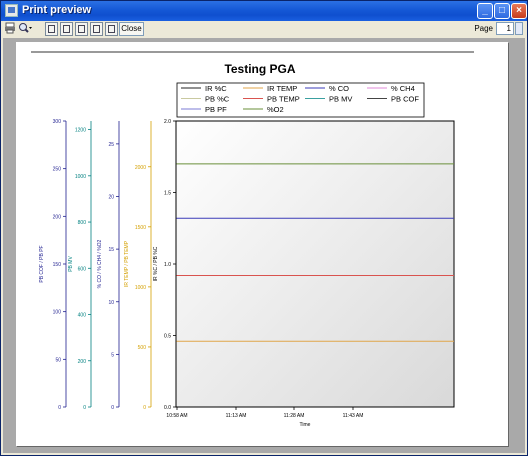 Image resolution: width=528 pixels, height=456 pixels. Describe the element at coordinates (111, 250) in the screenshot. I see `y-tick-label: 15` at that location.